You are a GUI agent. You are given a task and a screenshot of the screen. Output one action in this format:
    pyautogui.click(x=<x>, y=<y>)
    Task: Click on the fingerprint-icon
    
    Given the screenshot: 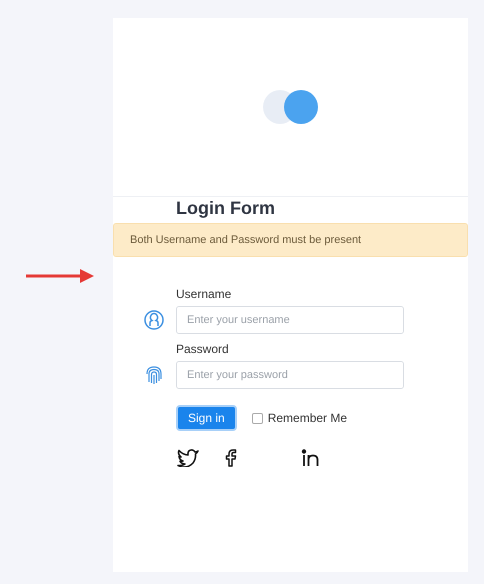 What is the action you would take?
    pyautogui.click(x=154, y=375)
    